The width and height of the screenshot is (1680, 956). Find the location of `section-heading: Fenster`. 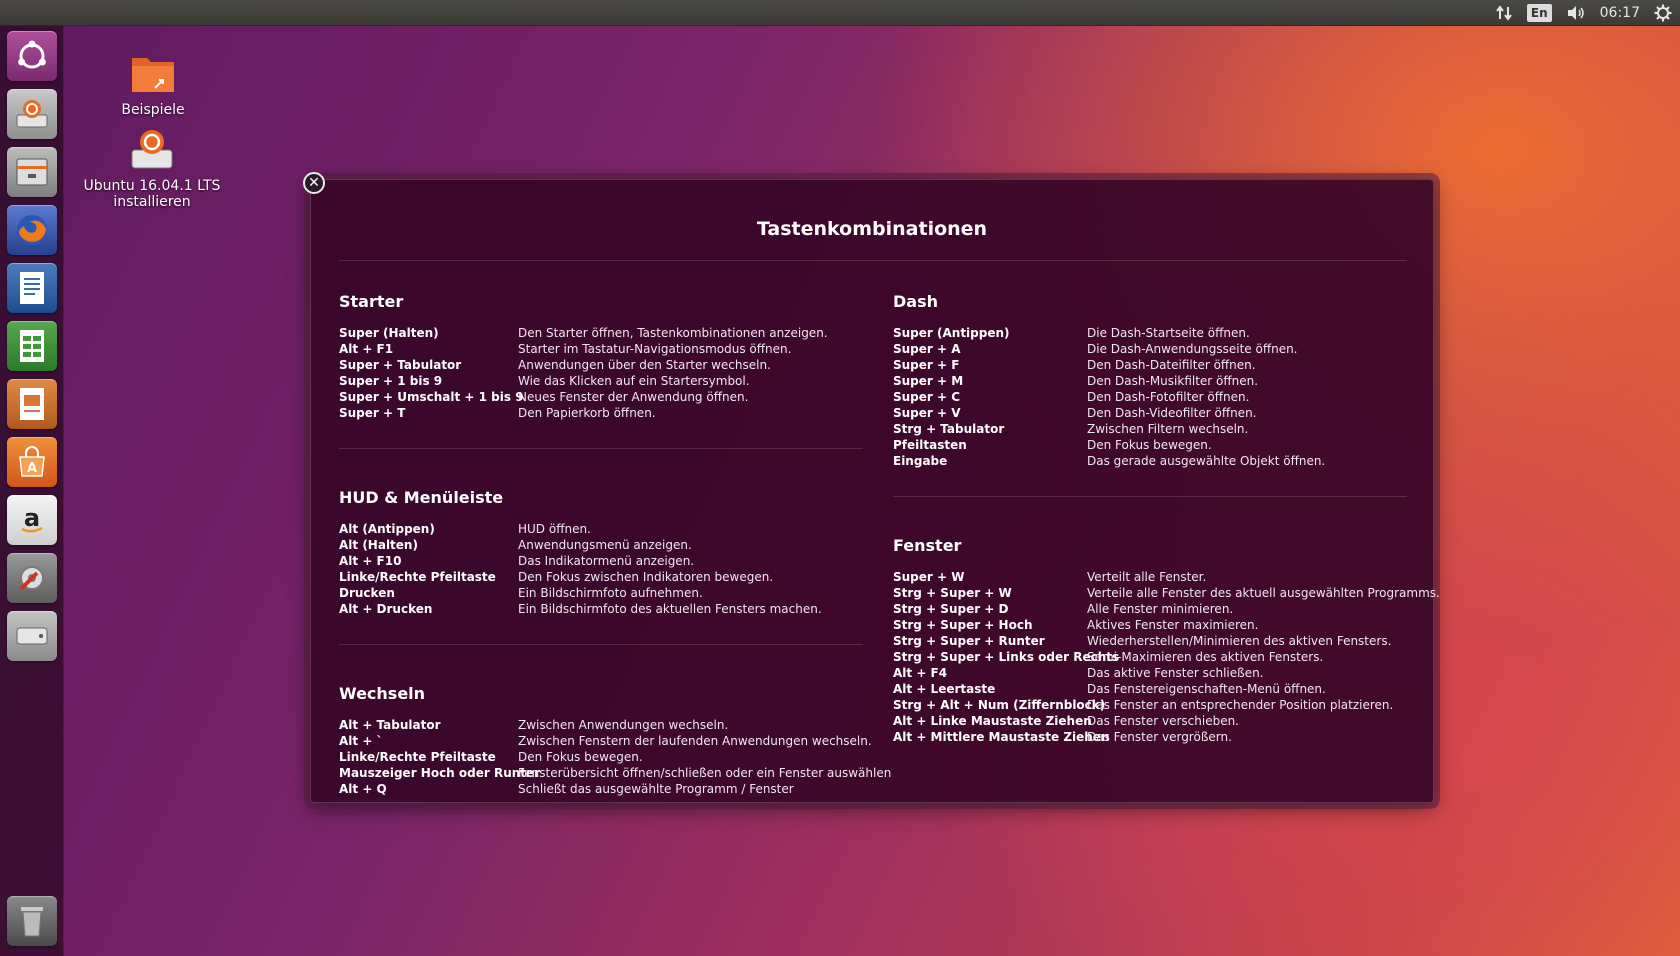

section-heading: Fenster is located at coordinates (927, 545).